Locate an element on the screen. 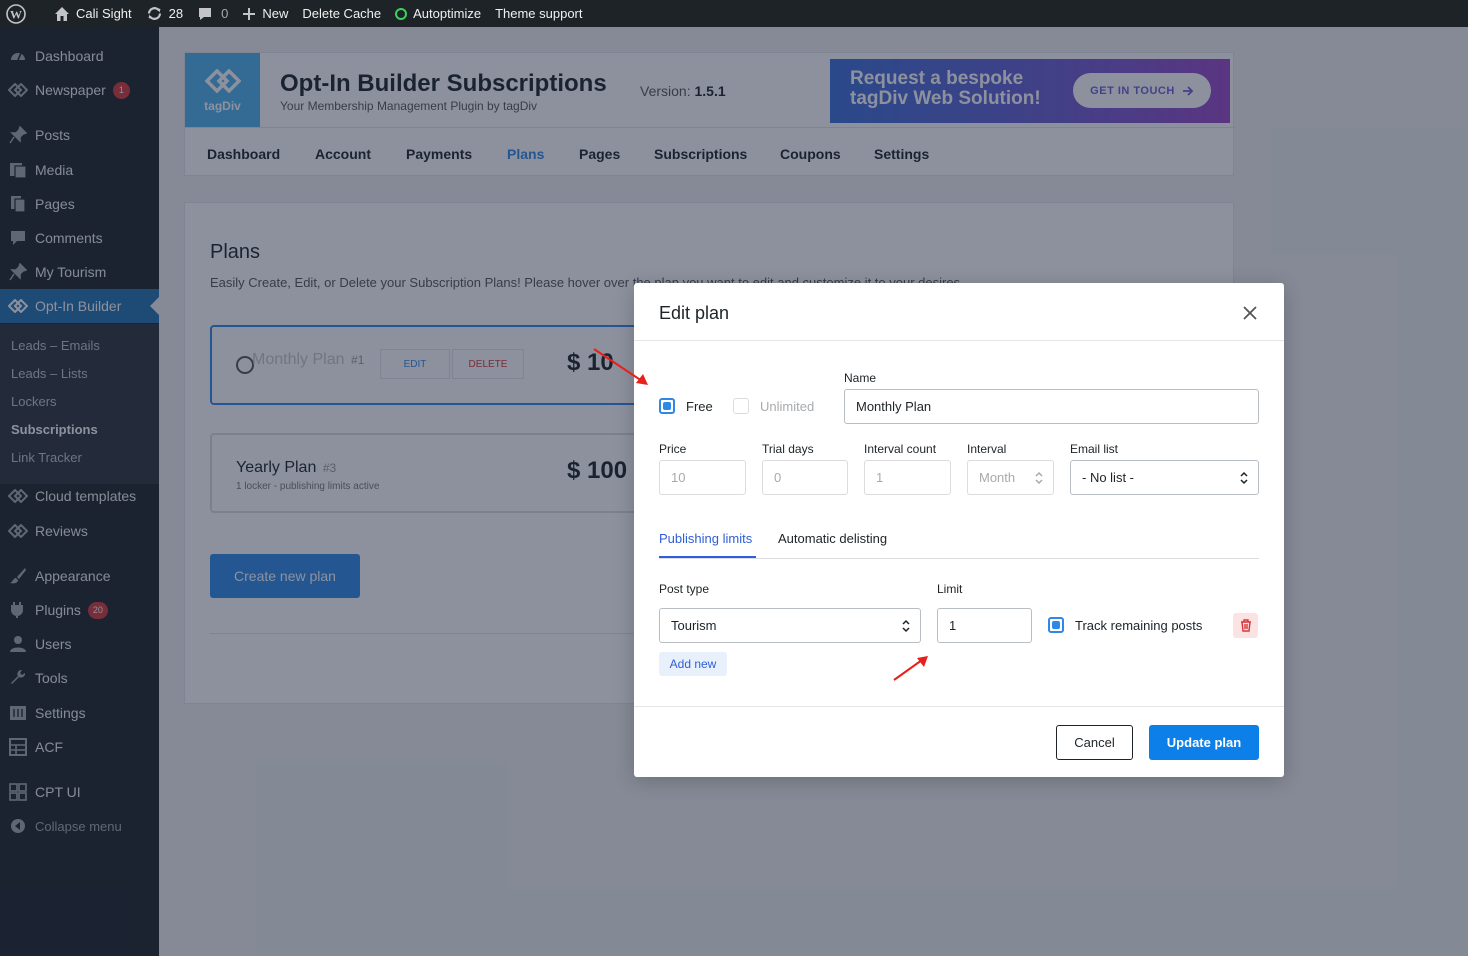 The height and width of the screenshot is (956, 1468). checkbox-unchecked-icon is located at coordinates (741, 406).